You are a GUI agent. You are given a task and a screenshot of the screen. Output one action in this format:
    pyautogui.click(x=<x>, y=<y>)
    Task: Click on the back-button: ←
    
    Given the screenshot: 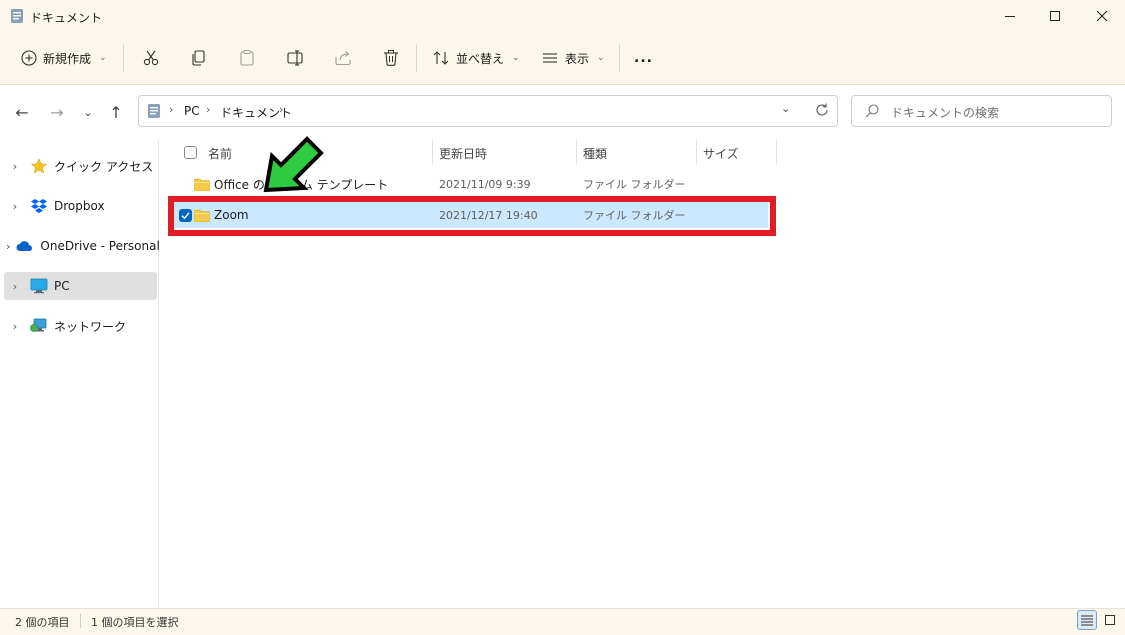 What is the action you would take?
    pyautogui.click(x=22, y=112)
    